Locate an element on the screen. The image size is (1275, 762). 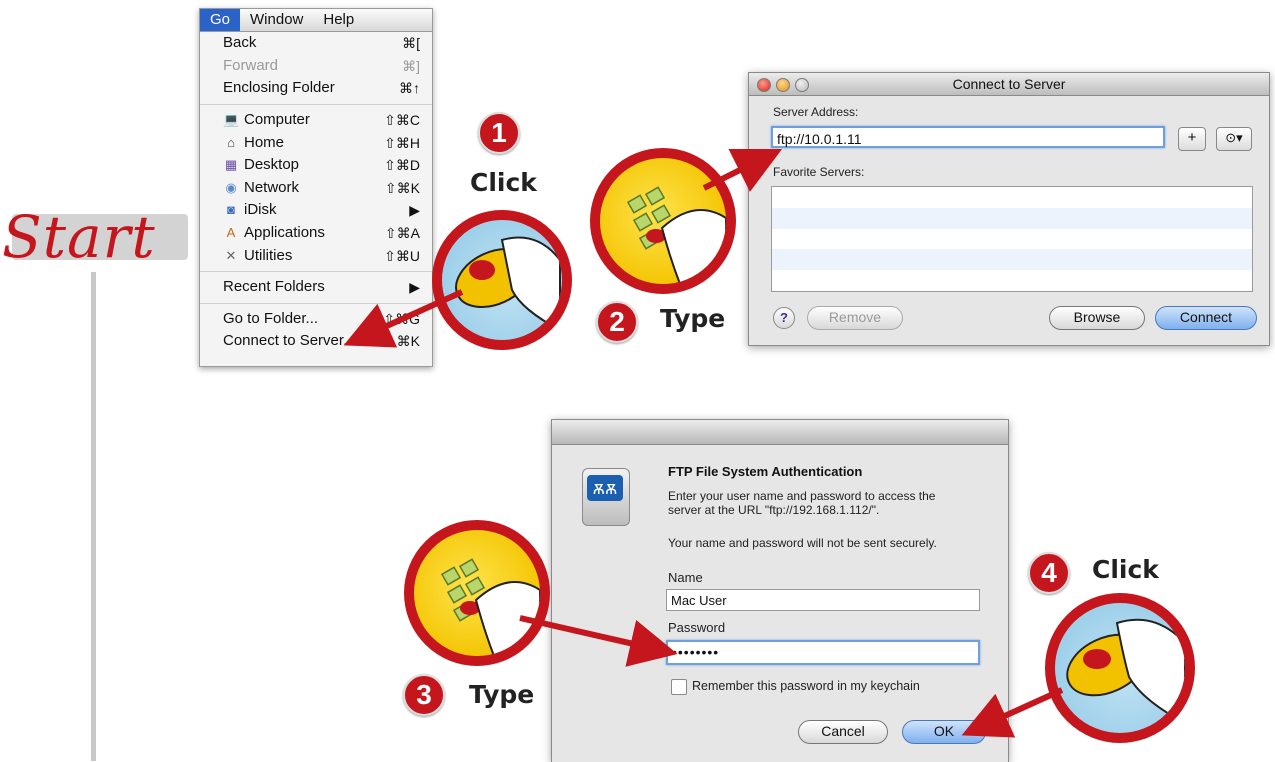
step-2-arrow is located at coordinates (742, 170).